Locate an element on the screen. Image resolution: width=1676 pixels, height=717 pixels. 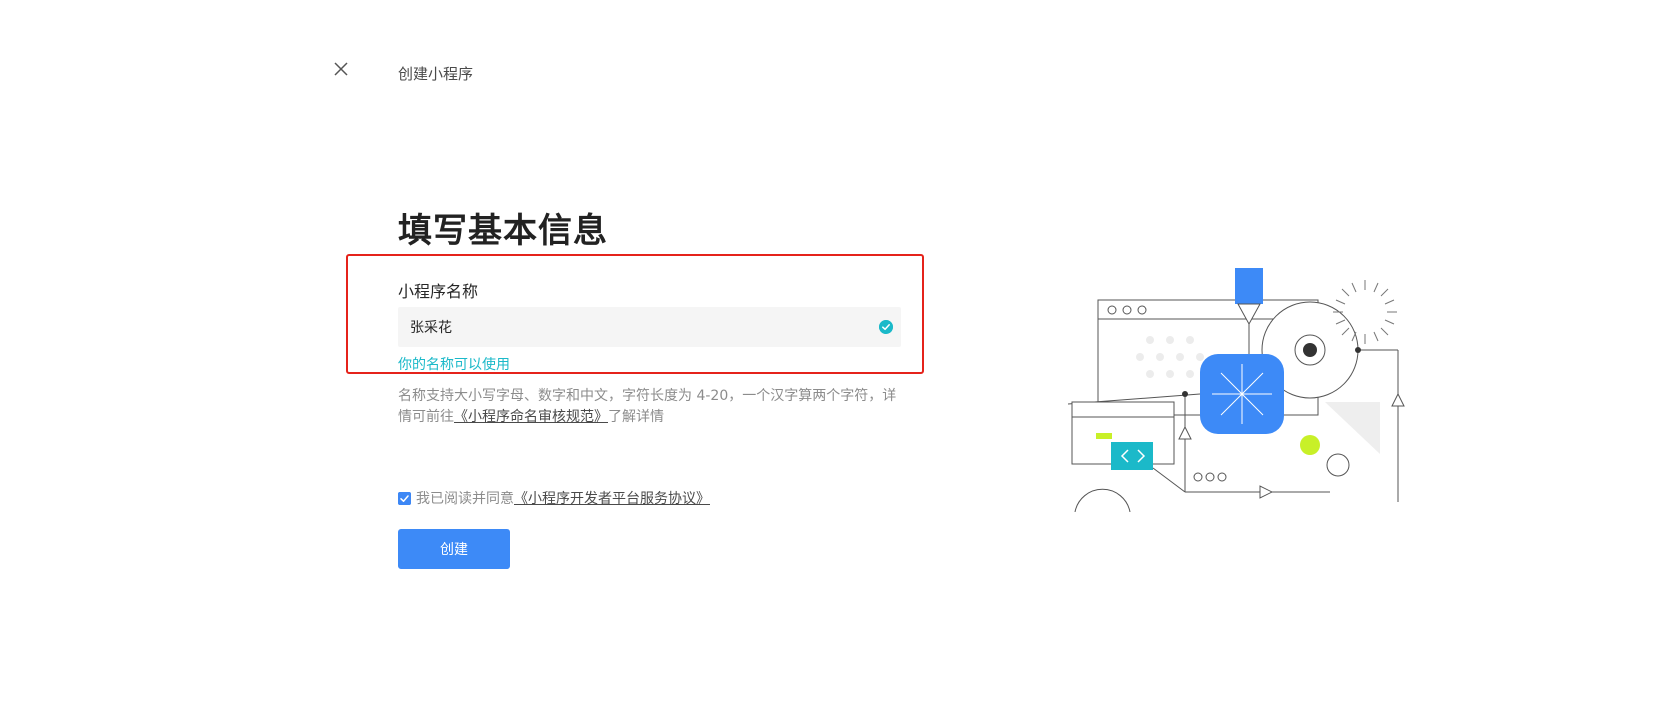
code-icon is located at coordinates (1132, 456).